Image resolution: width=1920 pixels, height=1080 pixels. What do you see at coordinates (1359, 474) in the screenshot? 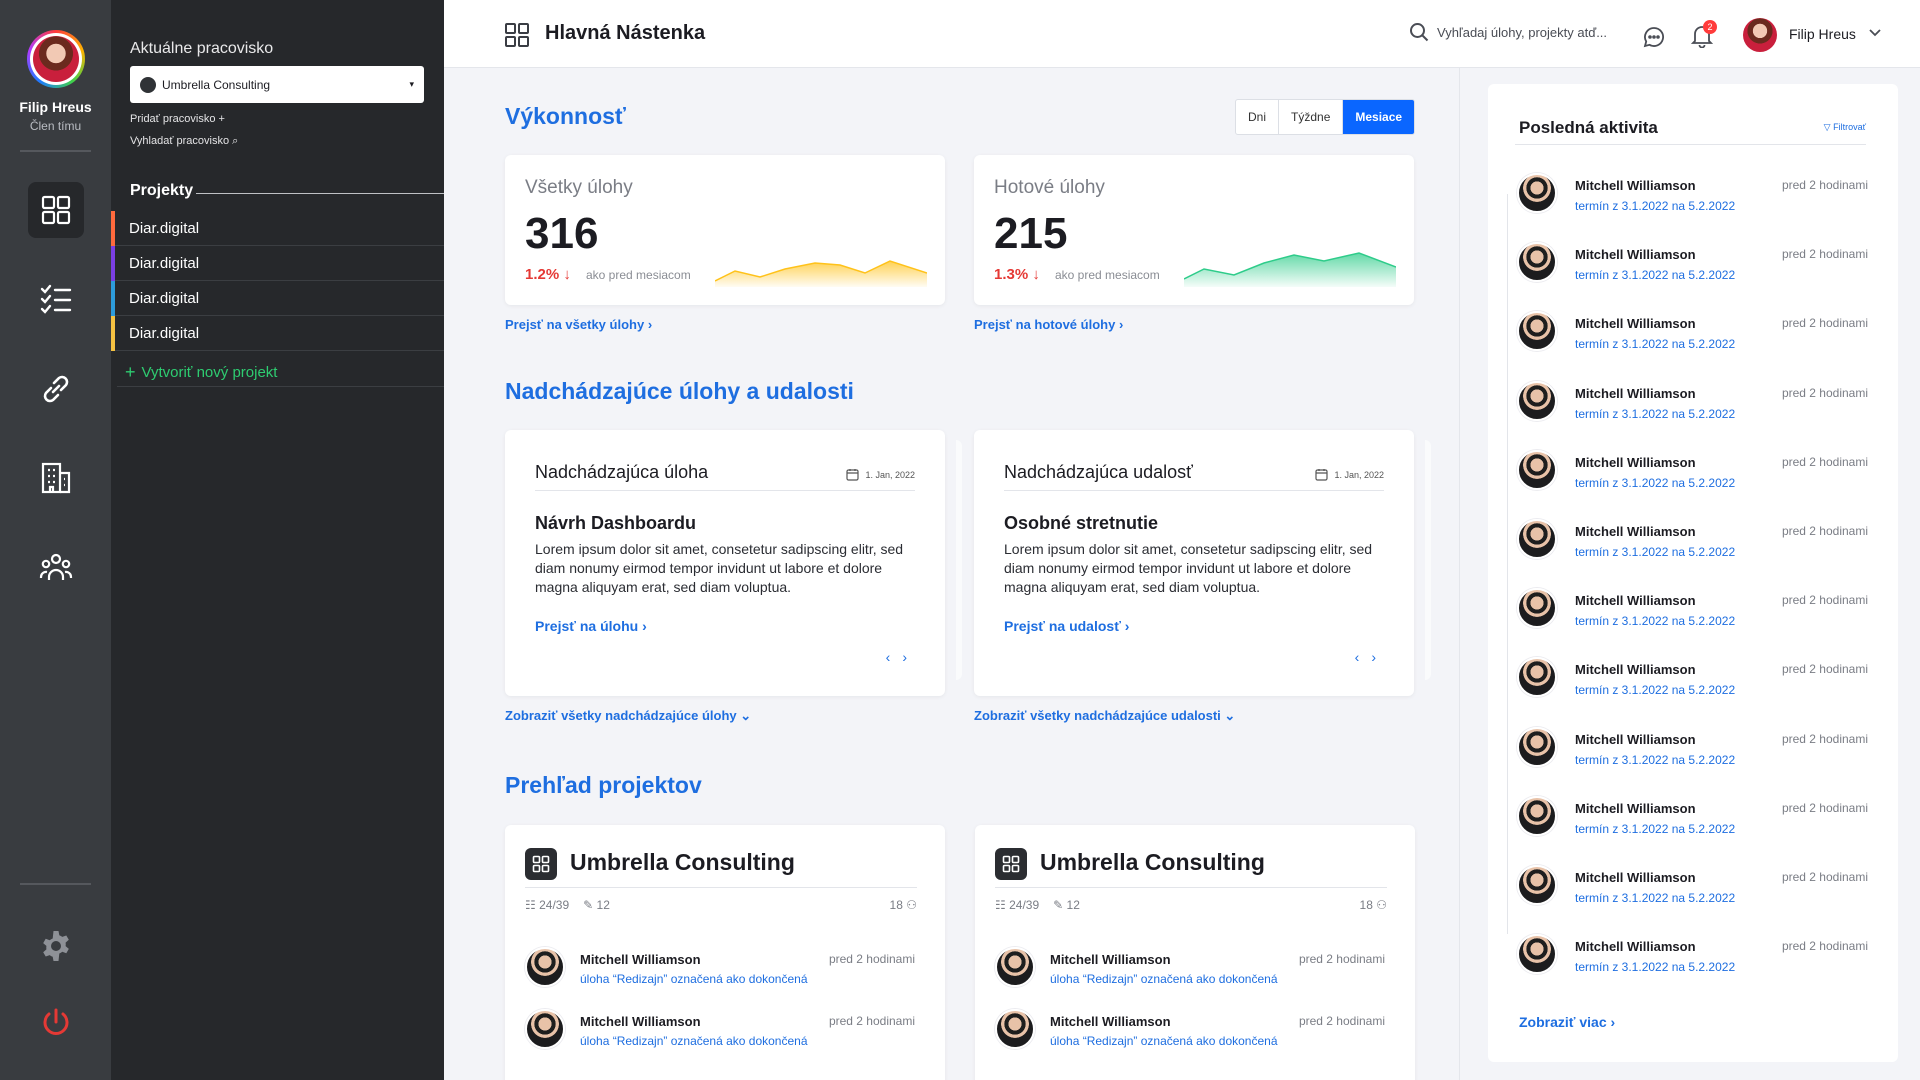
I see `card-date-value: 1. Jan, 2022` at bounding box center [1359, 474].